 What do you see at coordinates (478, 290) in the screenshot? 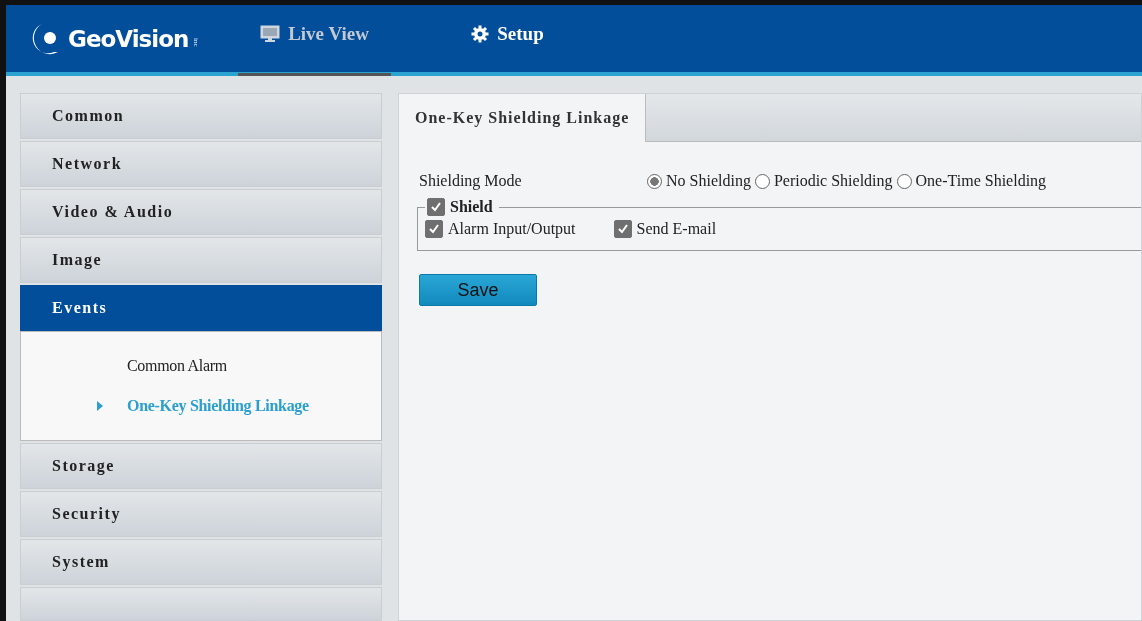
I see `save-button: Save` at bounding box center [478, 290].